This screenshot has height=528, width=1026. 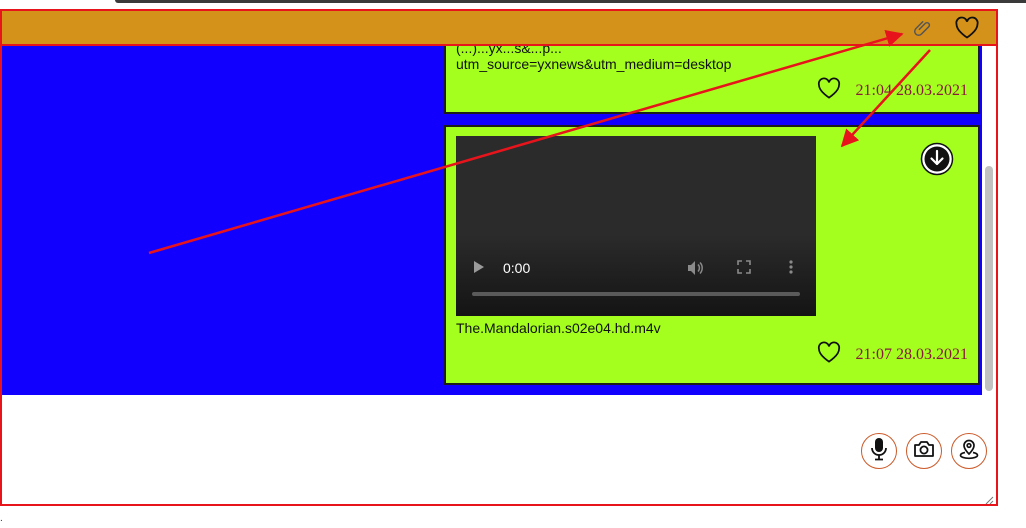 I want to click on message-timestamp: 21:04 28.03.2021, so click(x=911, y=90).